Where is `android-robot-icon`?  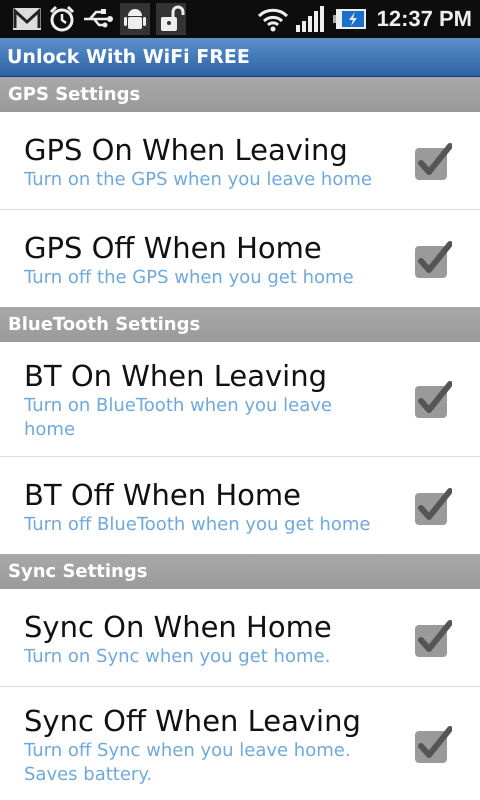
android-robot-icon is located at coordinates (135, 19).